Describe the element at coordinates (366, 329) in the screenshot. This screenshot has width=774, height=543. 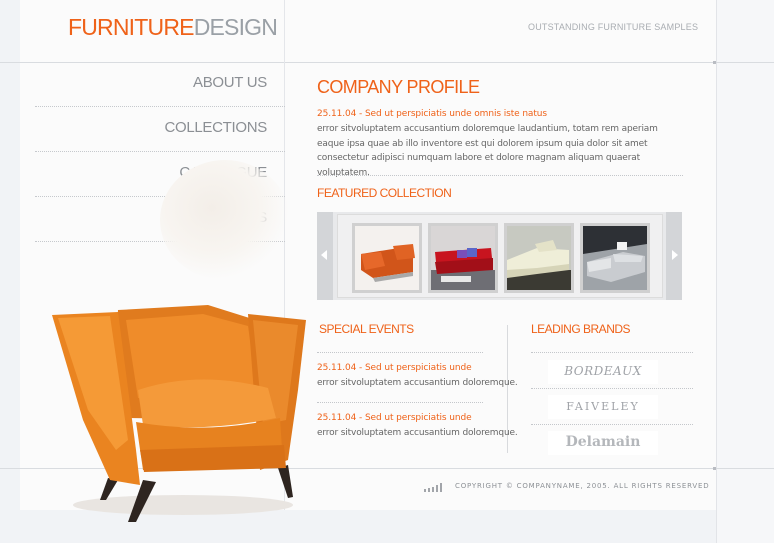
I see `special-events-title: SPECIAL EVENTS` at that location.